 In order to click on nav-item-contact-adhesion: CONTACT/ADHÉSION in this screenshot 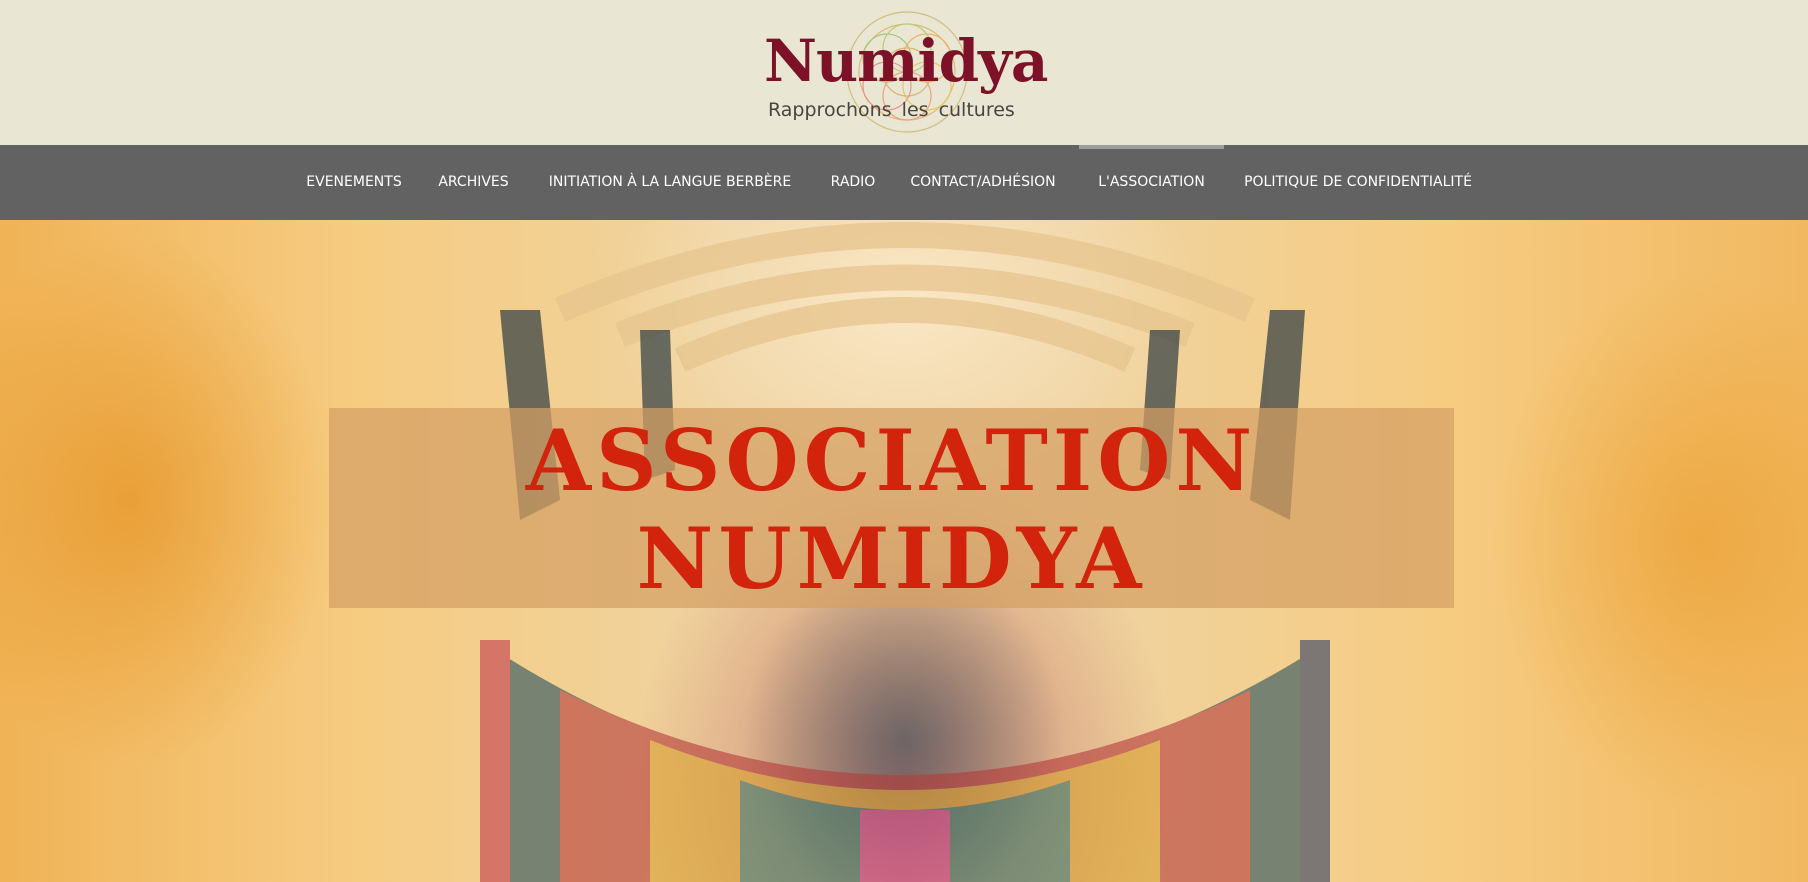, I will do `click(983, 182)`.